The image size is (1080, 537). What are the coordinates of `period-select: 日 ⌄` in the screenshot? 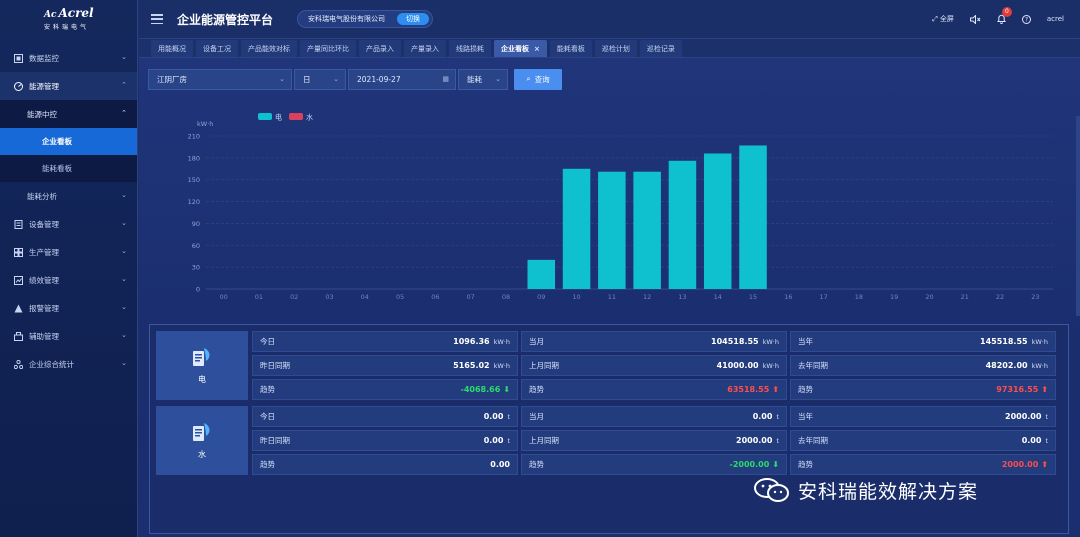 It's located at (320, 79).